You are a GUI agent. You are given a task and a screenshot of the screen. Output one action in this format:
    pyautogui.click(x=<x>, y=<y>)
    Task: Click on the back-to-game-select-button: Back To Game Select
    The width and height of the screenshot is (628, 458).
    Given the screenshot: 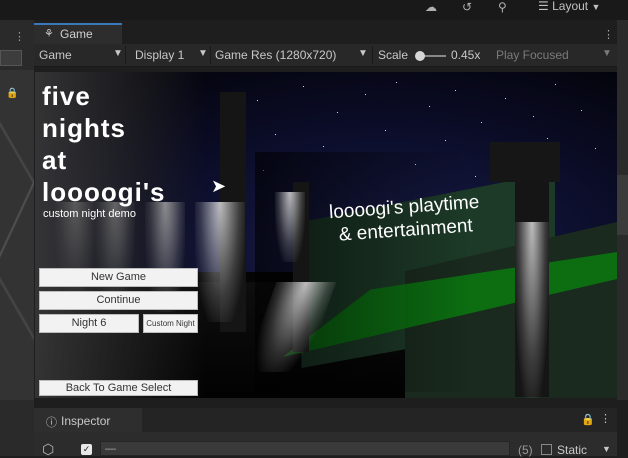 What is the action you would take?
    pyautogui.click(x=118, y=388)
    